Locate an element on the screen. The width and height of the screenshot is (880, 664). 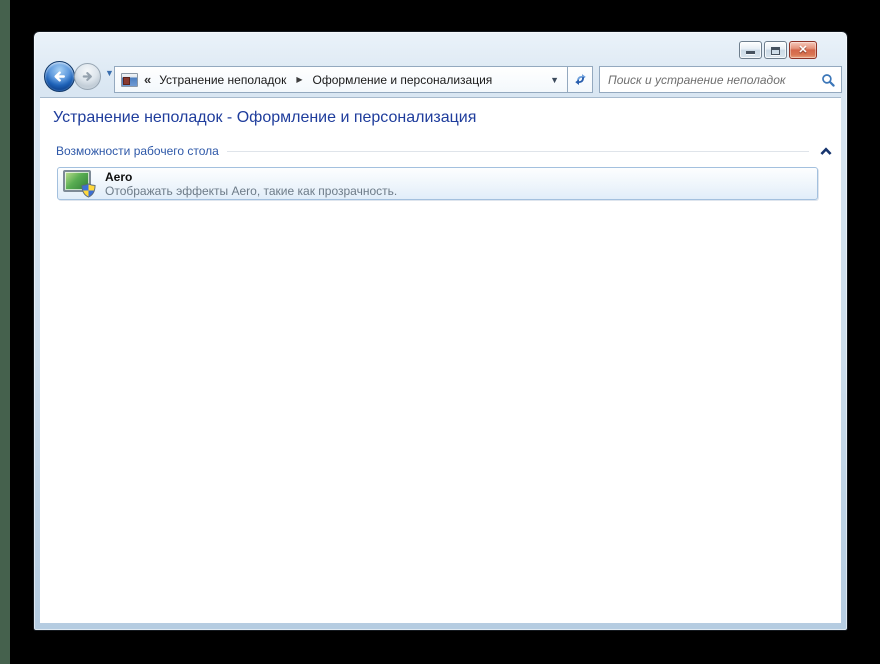
search-go-button is located at coordinates (828, 80).